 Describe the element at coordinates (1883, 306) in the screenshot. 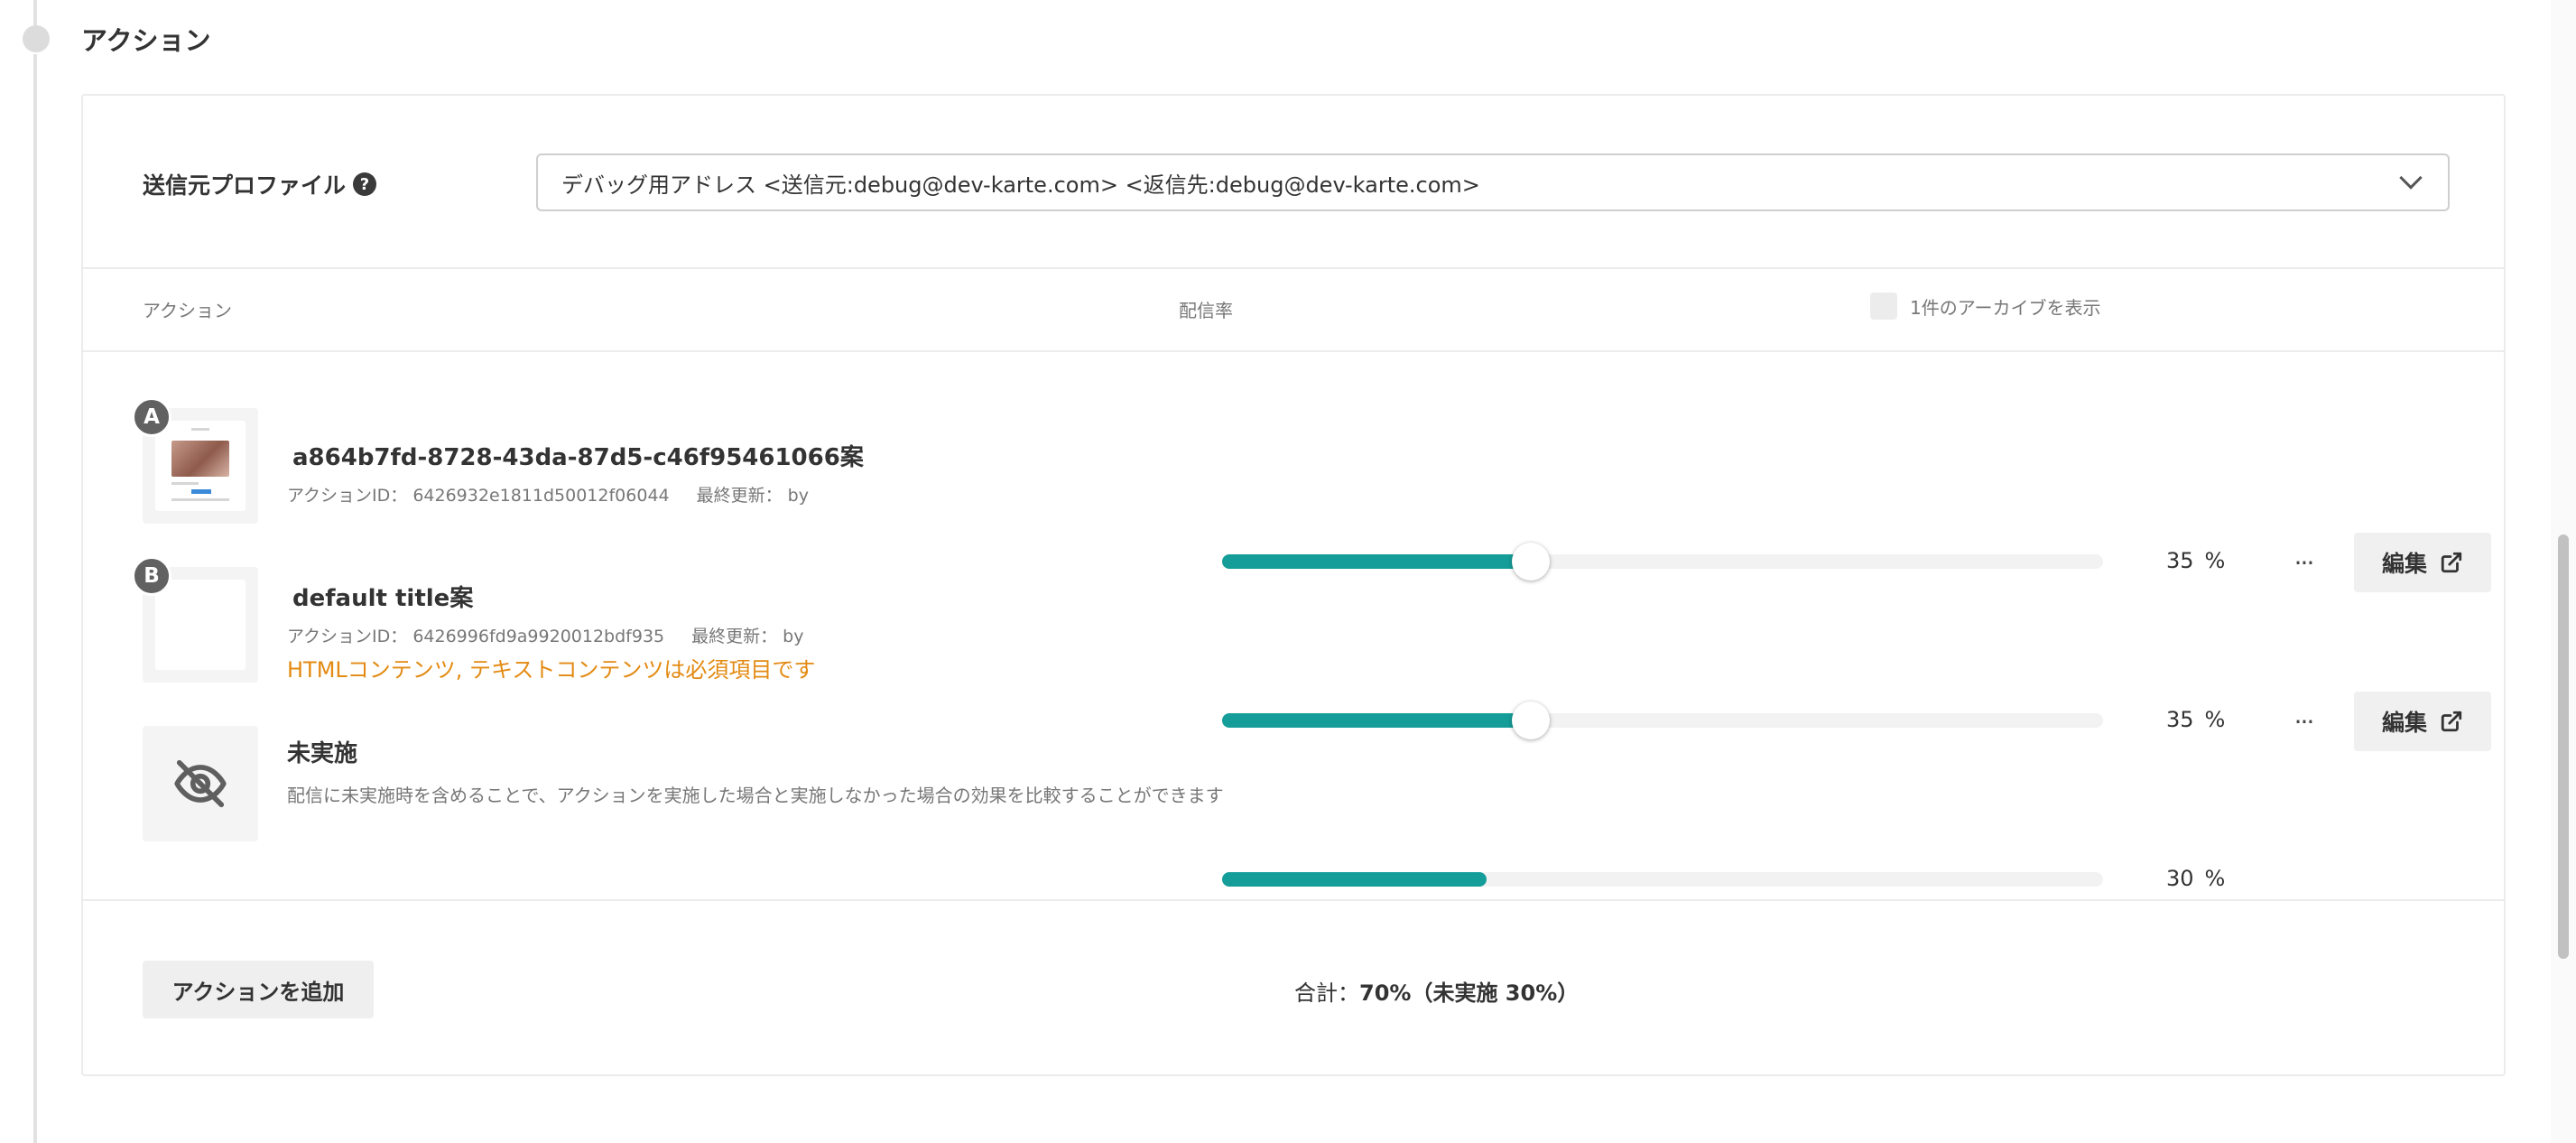

I see `show-archive-checkbox` at that location.